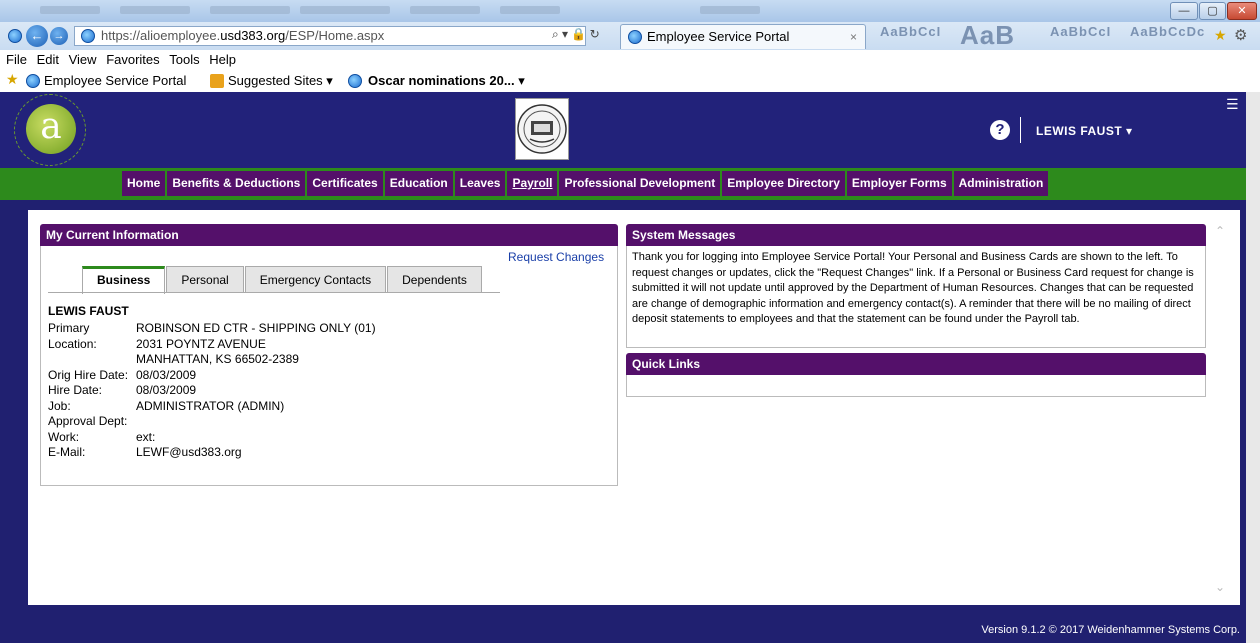 Image resolution: width=1260 pixels, height=643 pixels. What do you see at coordinates (132, 58) in the screenshot?
I see `menu-favorites: Favorites` at bounding box center [132, 58].